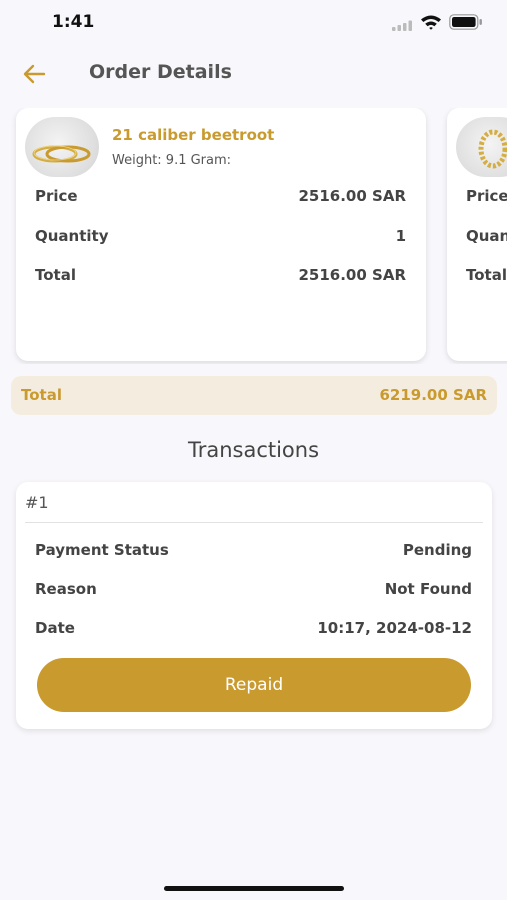  What do you see at coordinates (66, 589) in the screenshot?
I see `reason-label: Reason` at bounding box center [66, 589].